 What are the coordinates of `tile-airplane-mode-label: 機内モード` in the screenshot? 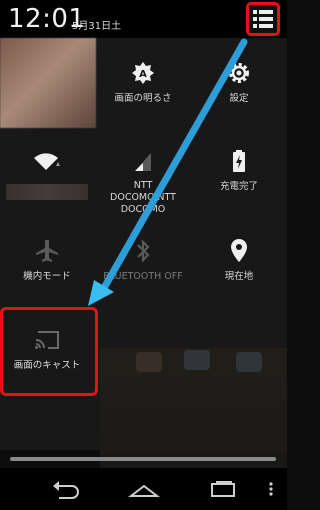 It's located at (47, 276).